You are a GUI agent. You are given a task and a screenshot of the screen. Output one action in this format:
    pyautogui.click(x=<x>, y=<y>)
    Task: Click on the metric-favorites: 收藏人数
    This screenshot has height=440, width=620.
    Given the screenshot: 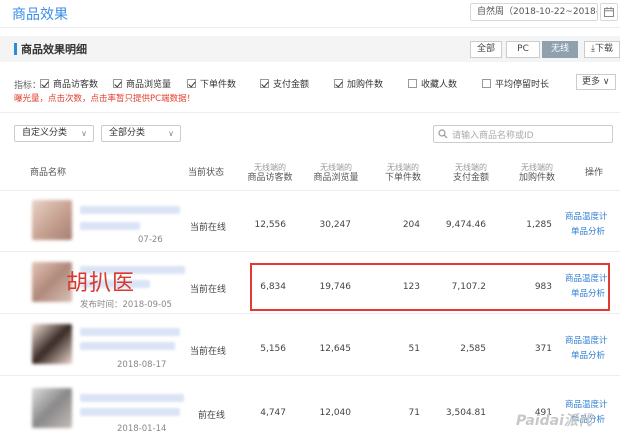 What is the action you would take?
    pyautogui.click(x=432, y=83)
    